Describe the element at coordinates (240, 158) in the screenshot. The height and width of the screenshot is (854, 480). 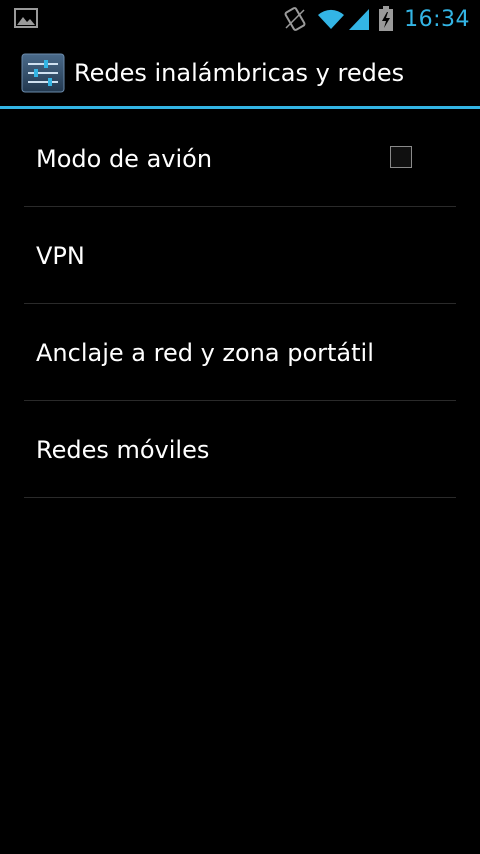
I see `list-item-airplane-mode: Modo de avión` at that location.